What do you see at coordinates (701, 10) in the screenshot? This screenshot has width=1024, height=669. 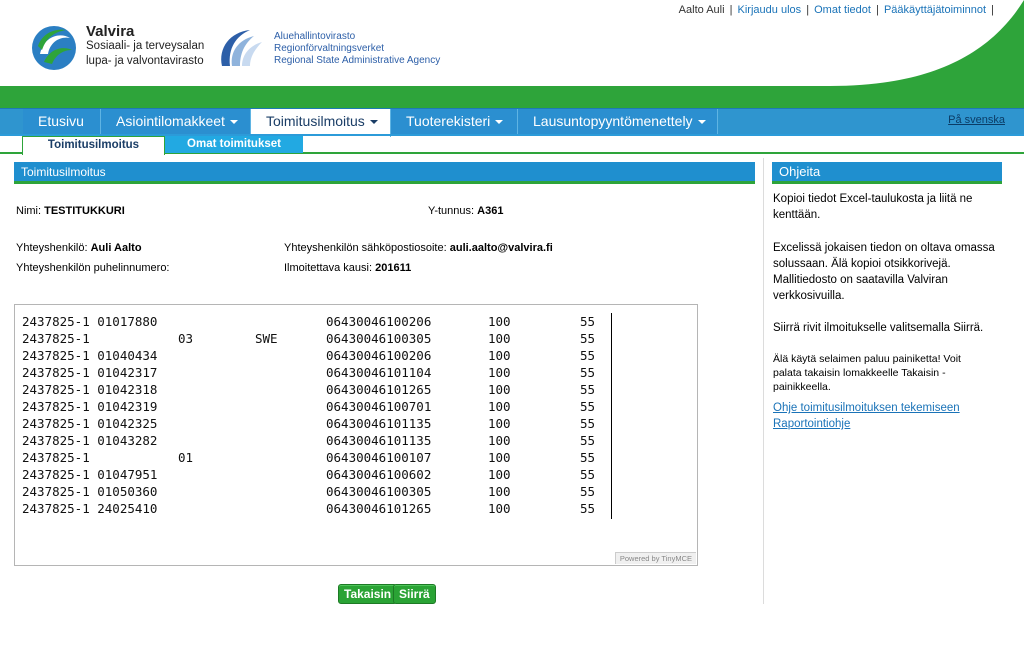 I see `user-name: Aalto Auli` at bounding box center [701, 10].